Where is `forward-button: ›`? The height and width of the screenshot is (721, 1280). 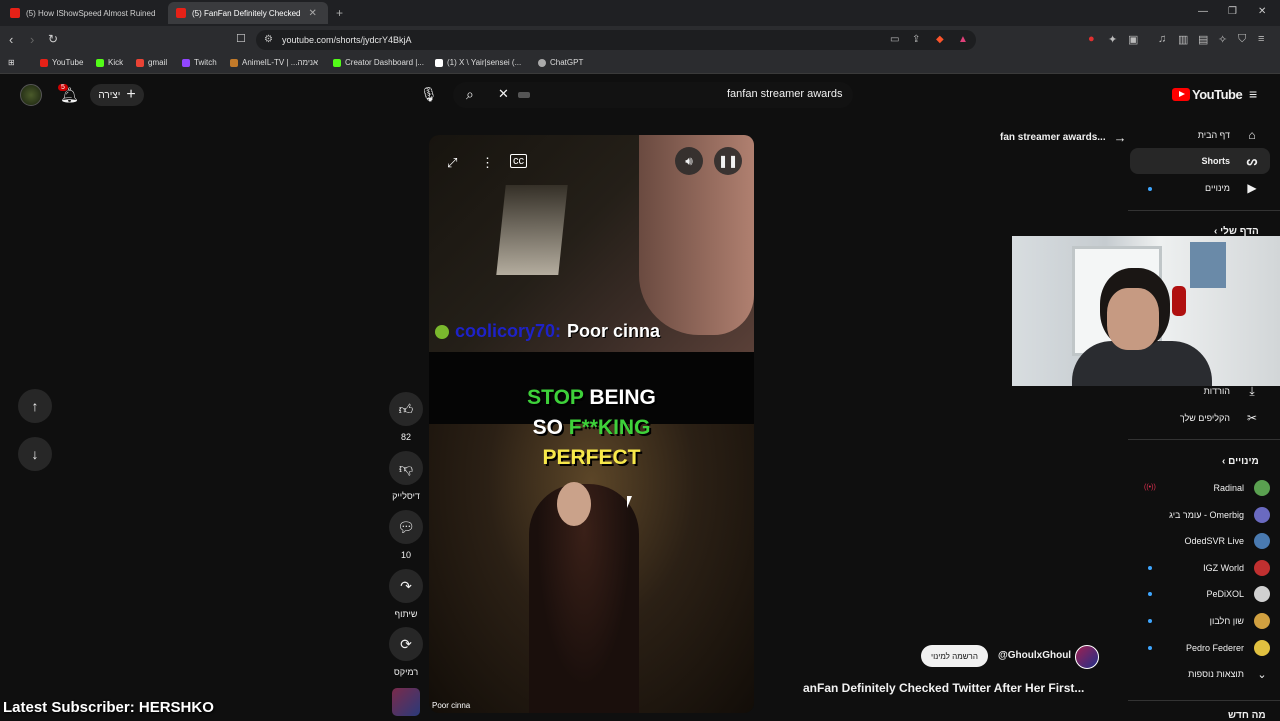 forward-button: › is located at coordinates (32, 39).